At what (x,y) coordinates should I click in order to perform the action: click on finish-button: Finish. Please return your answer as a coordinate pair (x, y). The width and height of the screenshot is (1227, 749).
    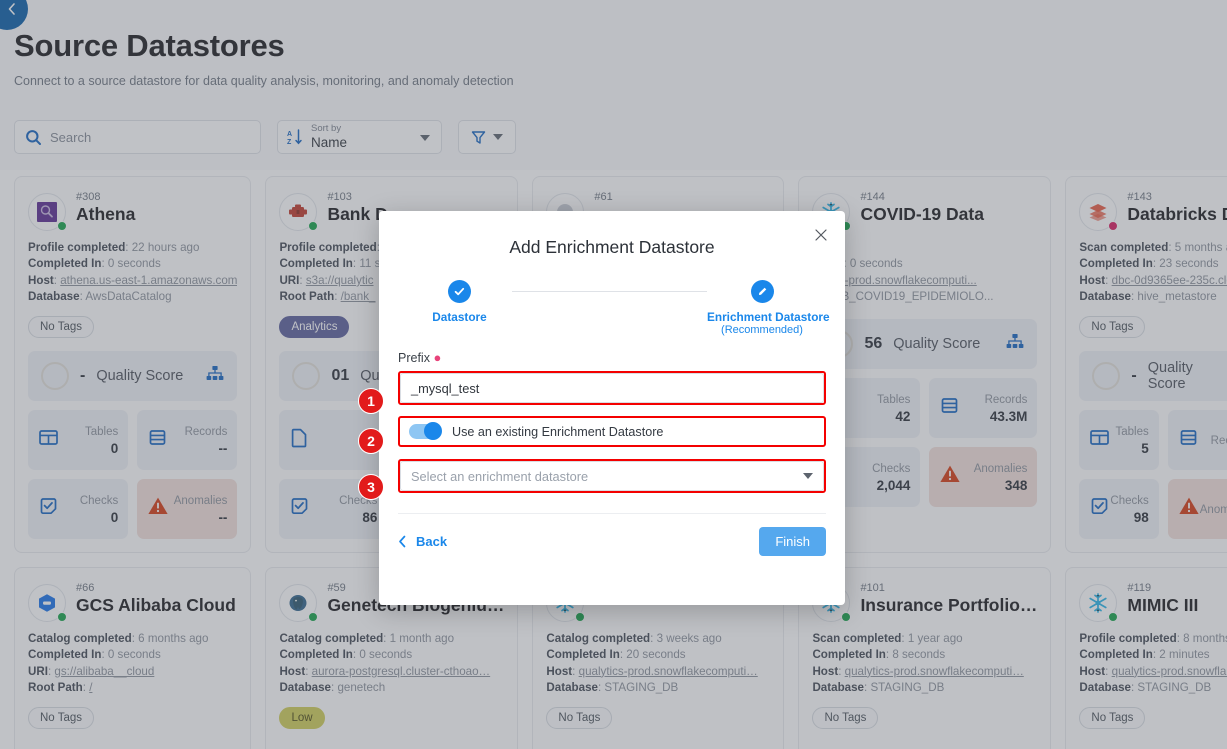
    Looking at the image, I should click on (792, 541).